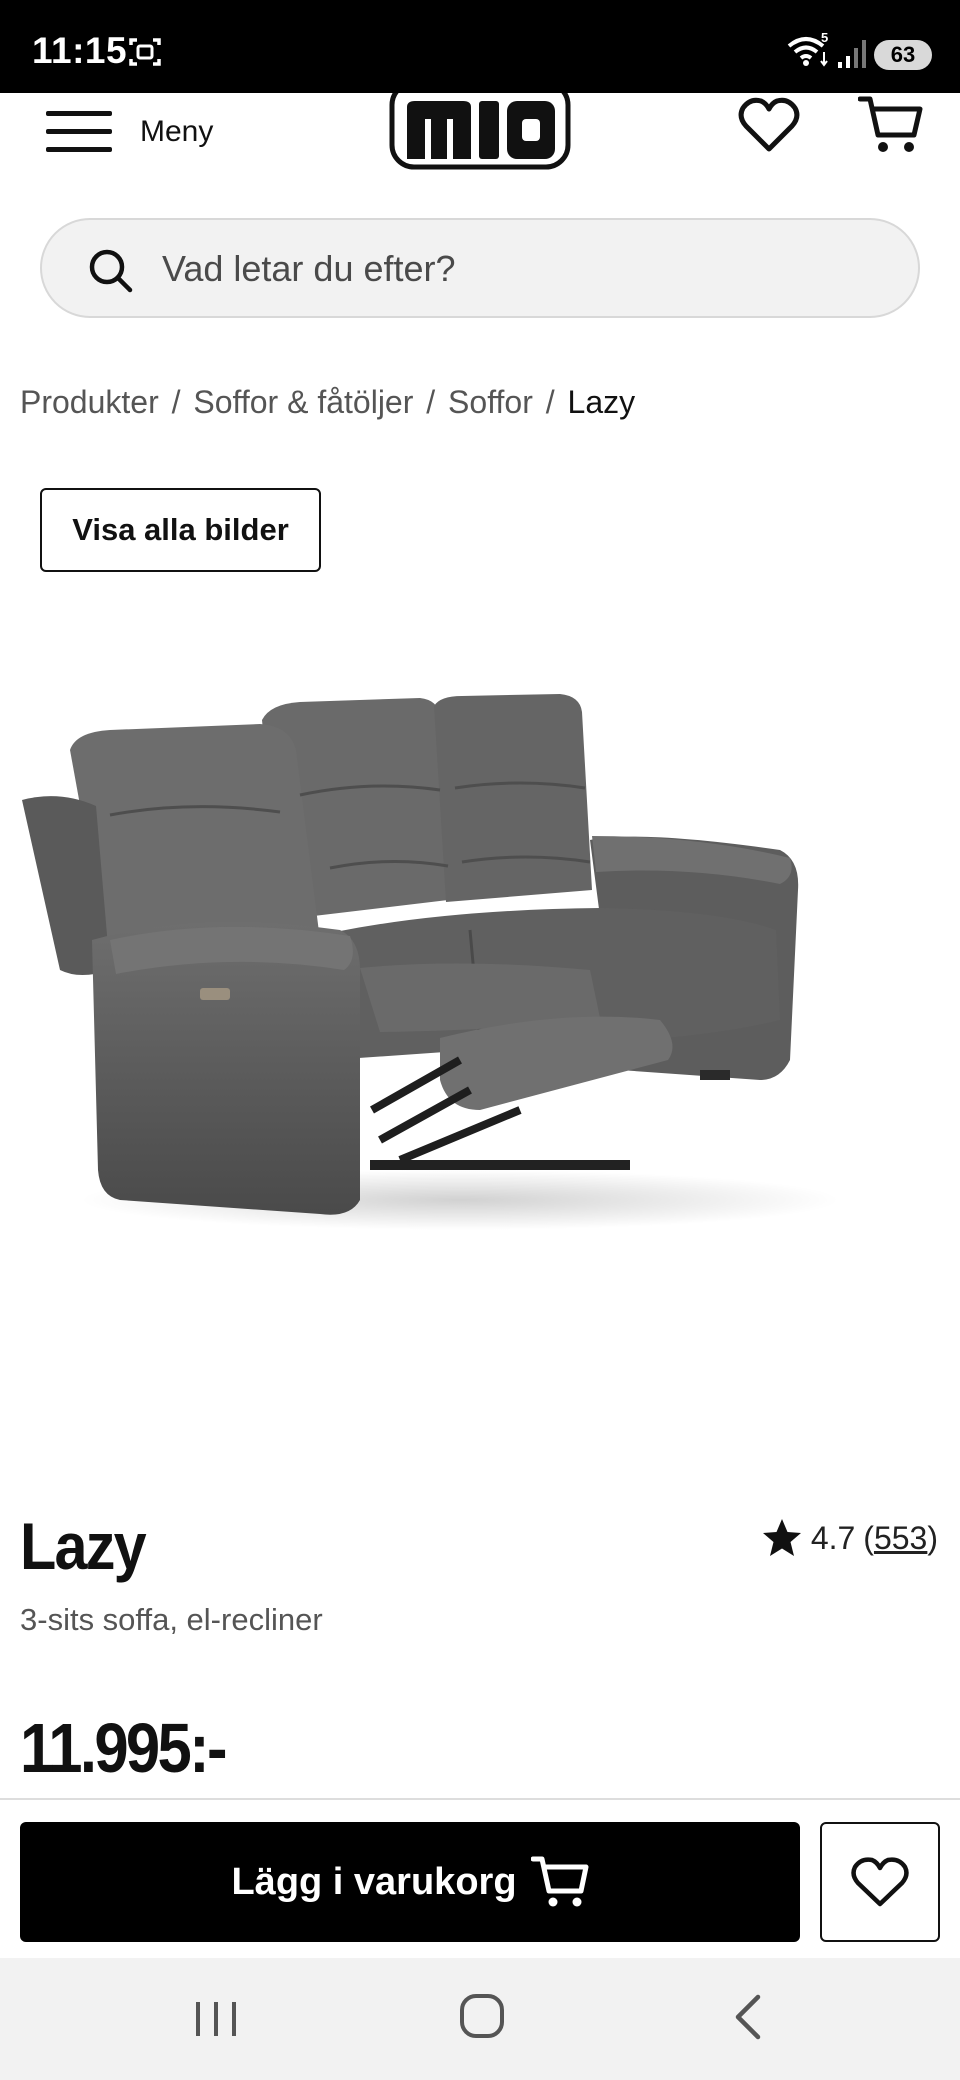  I want to click on breadcrumb-current: Lazy, so click(601, 402).